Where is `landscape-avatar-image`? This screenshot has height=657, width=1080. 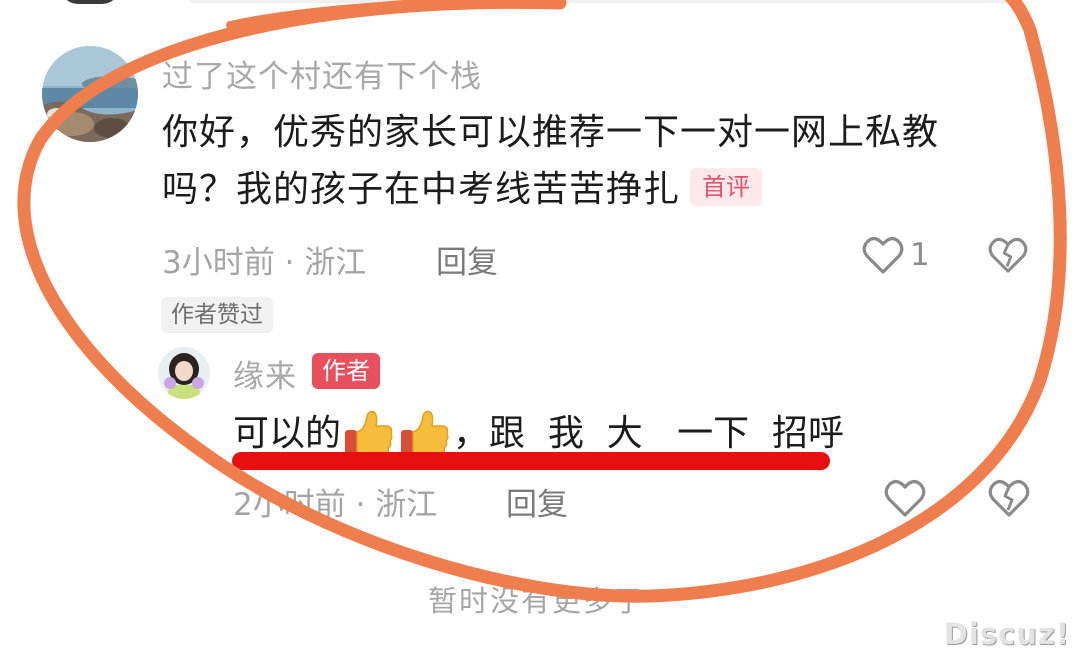 landscape-avatar-image is located at coordinates (90, 94).